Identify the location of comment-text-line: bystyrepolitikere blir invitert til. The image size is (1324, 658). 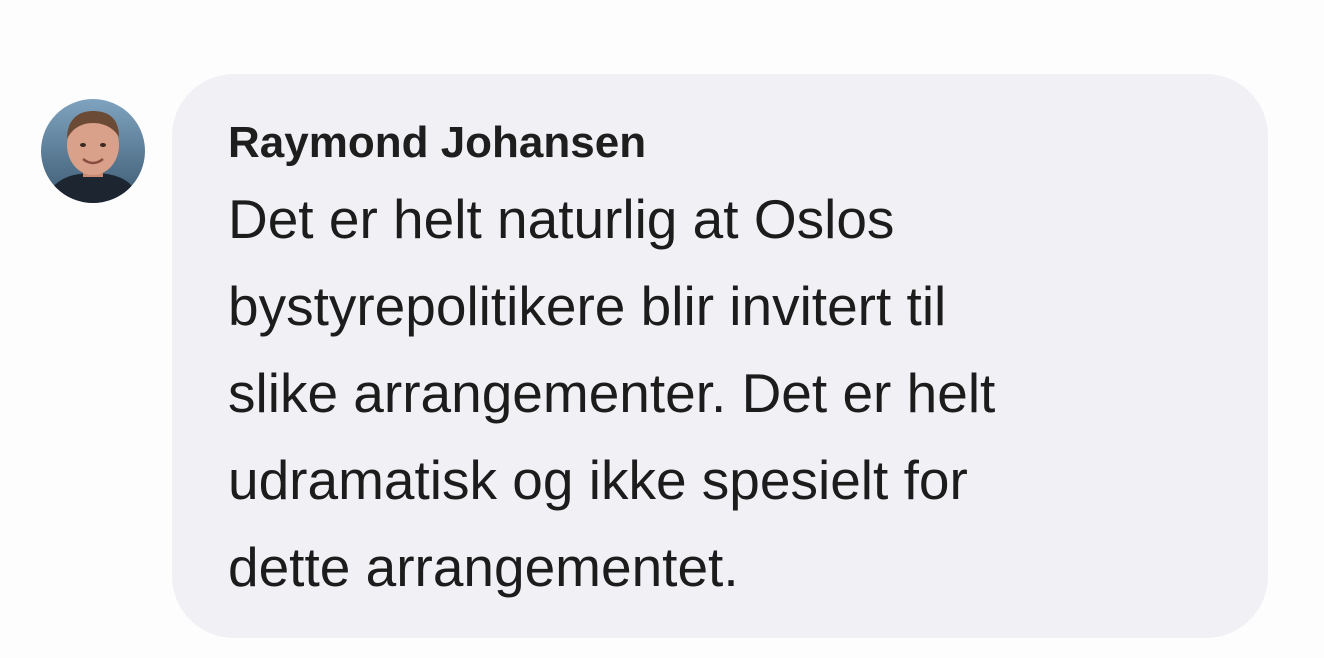
(587, 306).